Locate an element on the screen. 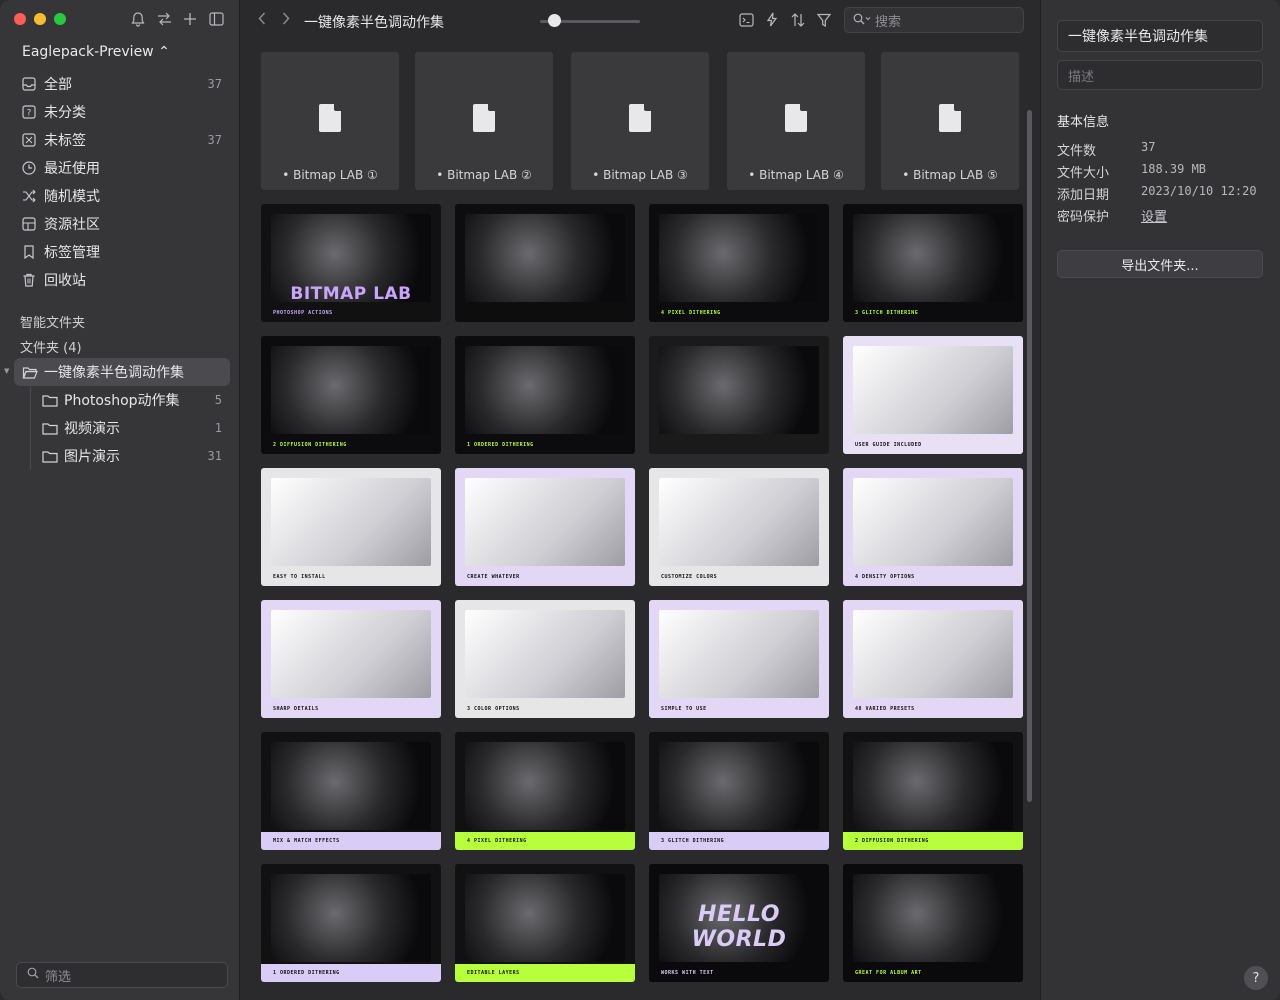 The height and width of the screenshot is (1000, 1280). thumbnail-caption: USER GUIDE INCLUDED is located at coordinates (888, 445).